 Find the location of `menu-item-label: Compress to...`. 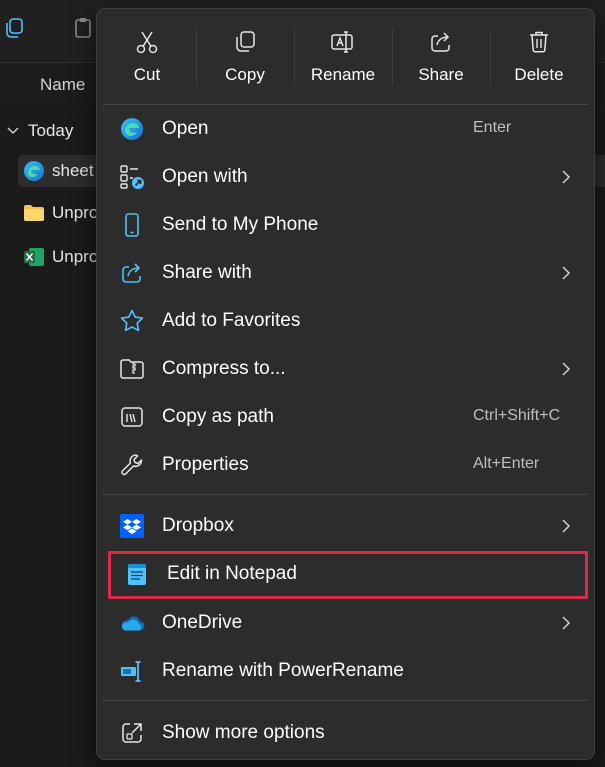

menu-item-label: Compress to... is located at coordinates (224, 368).